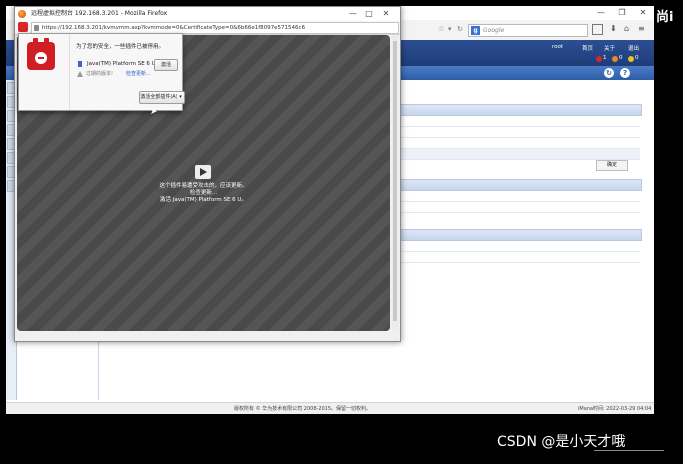 The height and width of the screenshot is (464, 683). I want to click on critical-alert-icon, so click(599, 59).